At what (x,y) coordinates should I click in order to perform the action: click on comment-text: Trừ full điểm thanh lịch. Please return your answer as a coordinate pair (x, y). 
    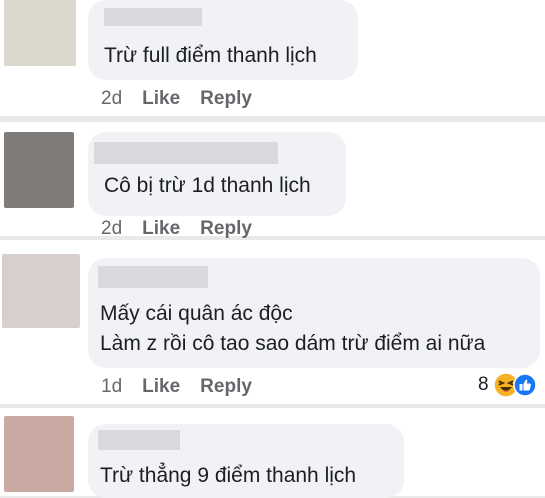
    Looking at the image, I should click on (210, 55).